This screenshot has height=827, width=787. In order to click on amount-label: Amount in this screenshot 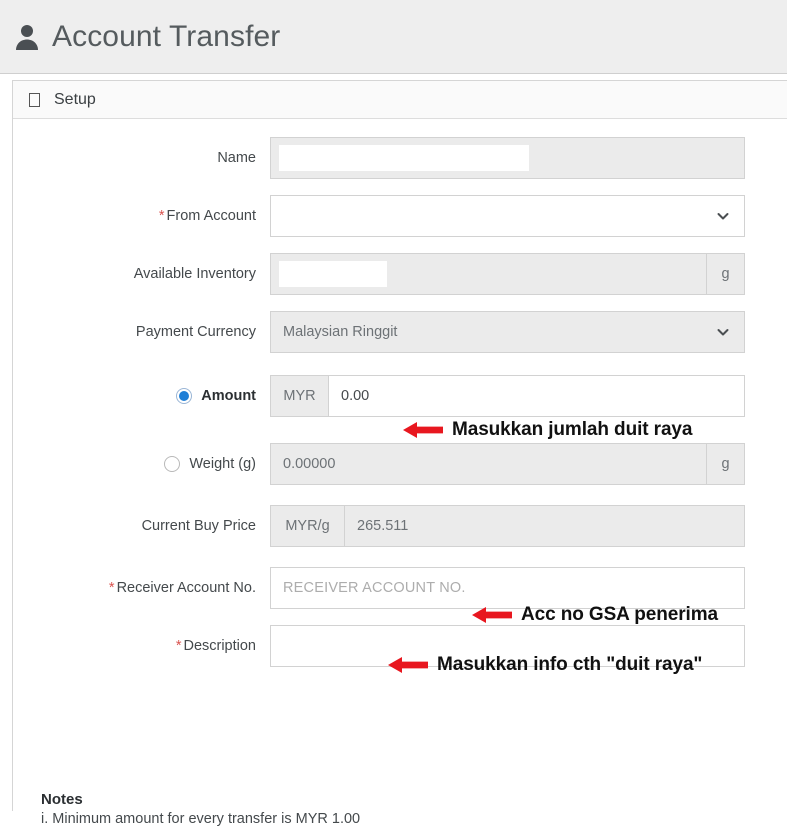, I will do `click(228, 396)`.